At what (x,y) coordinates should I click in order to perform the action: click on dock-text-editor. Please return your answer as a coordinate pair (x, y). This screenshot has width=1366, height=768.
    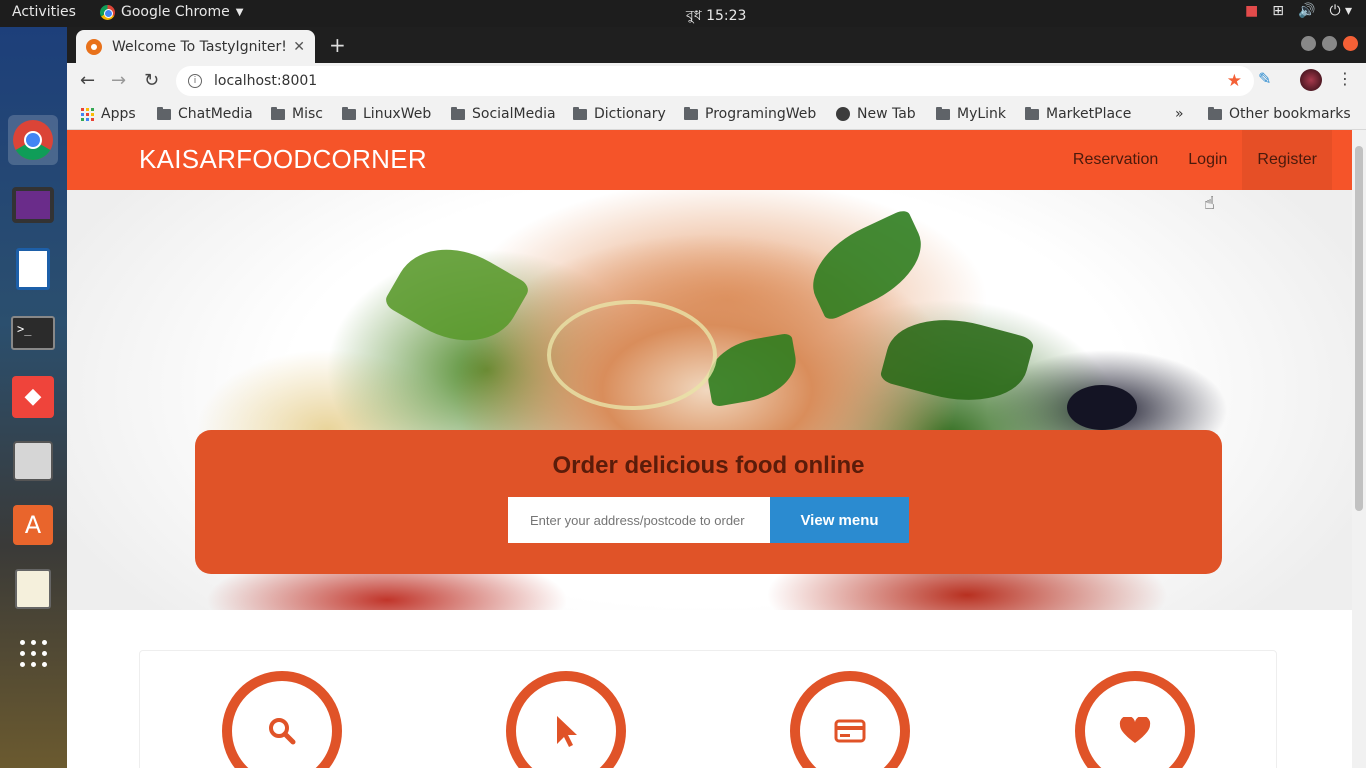
    Looking at the image, I should click on (33, 589).